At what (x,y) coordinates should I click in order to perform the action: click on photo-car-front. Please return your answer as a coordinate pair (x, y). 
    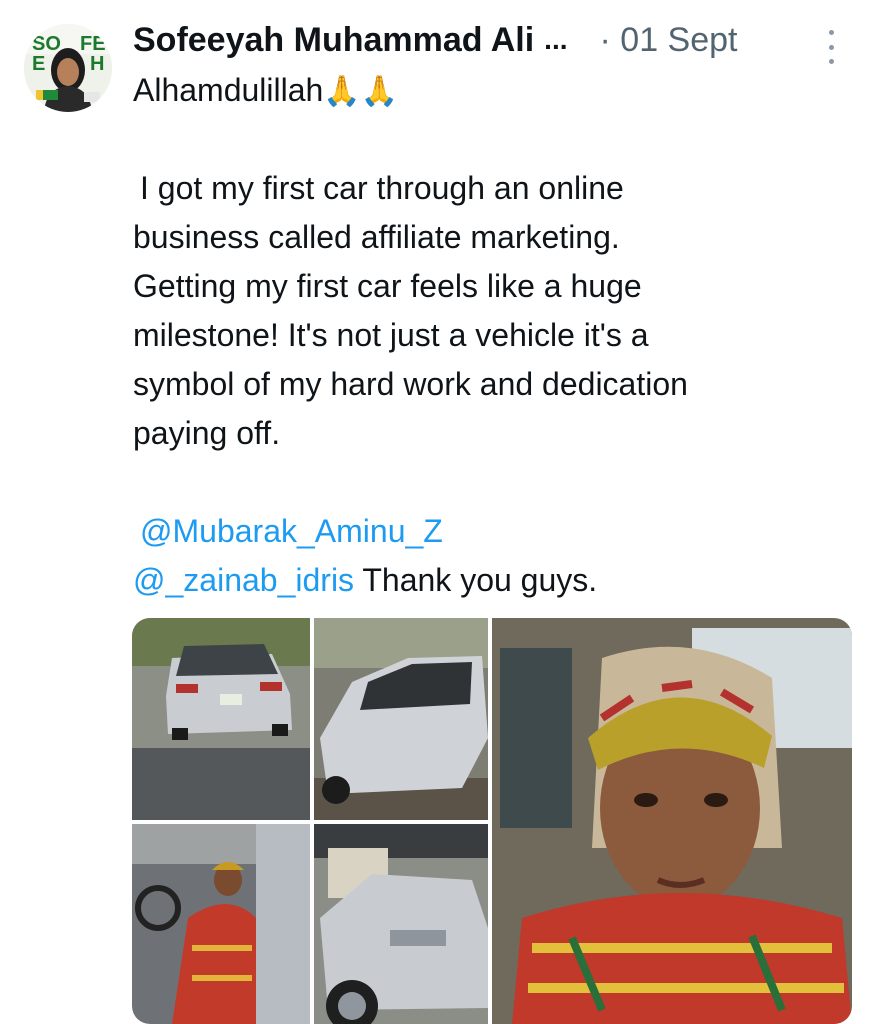
    Looking at the image, I should click on (401, 924).